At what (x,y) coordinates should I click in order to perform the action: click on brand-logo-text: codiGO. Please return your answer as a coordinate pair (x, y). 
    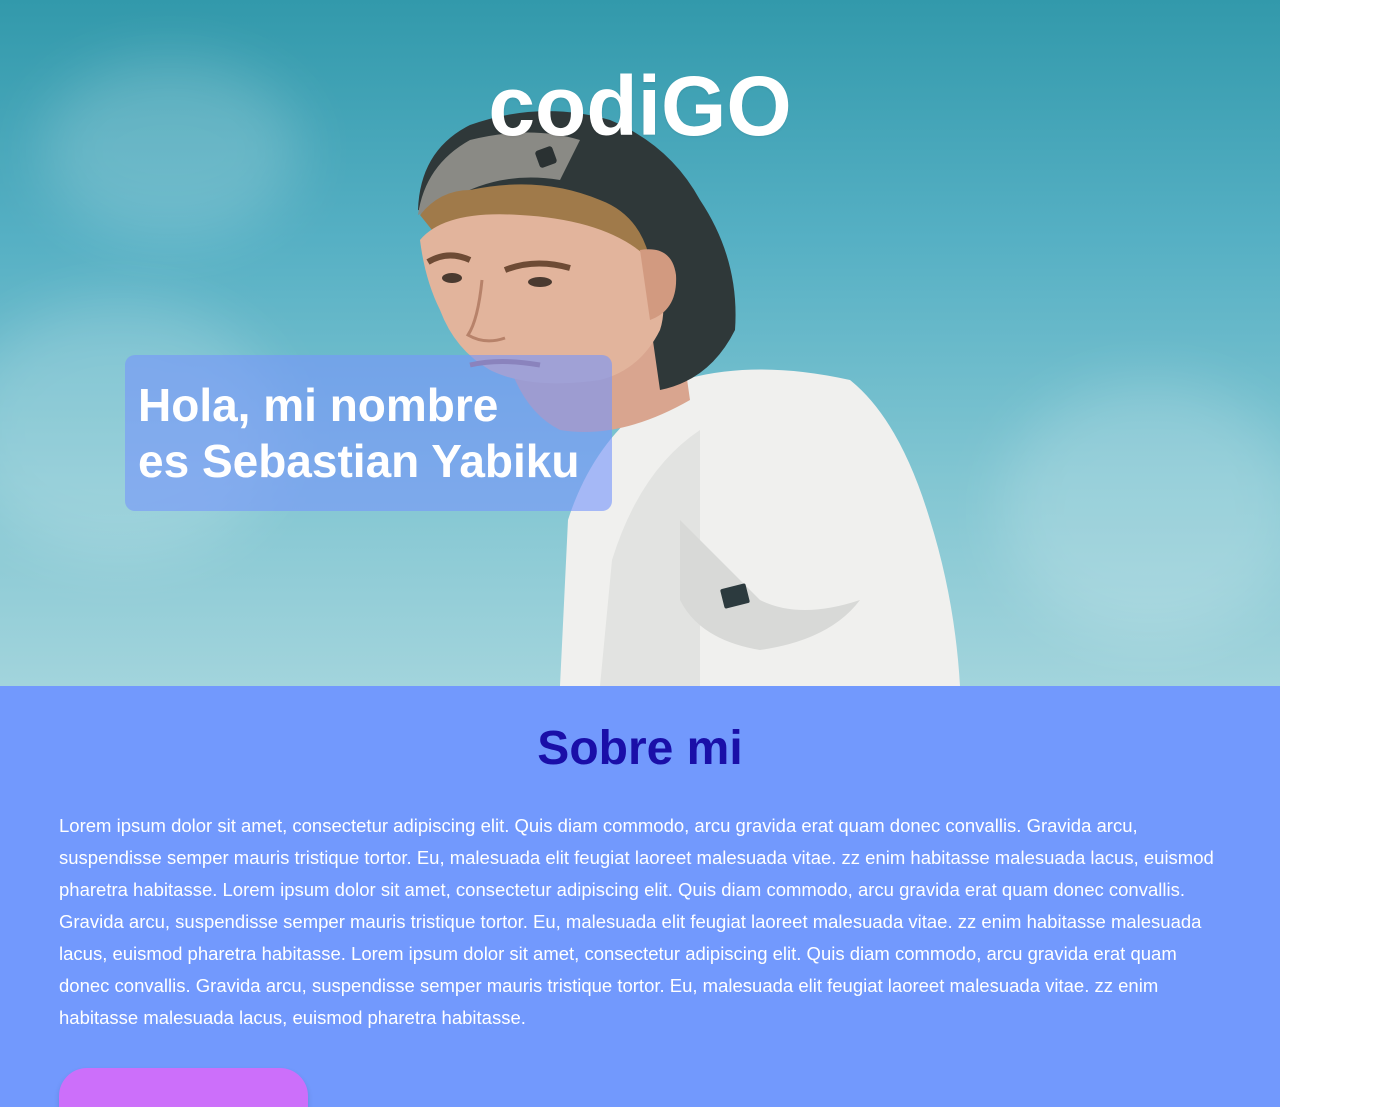
    Looking at the image, I should click on (640, 106).